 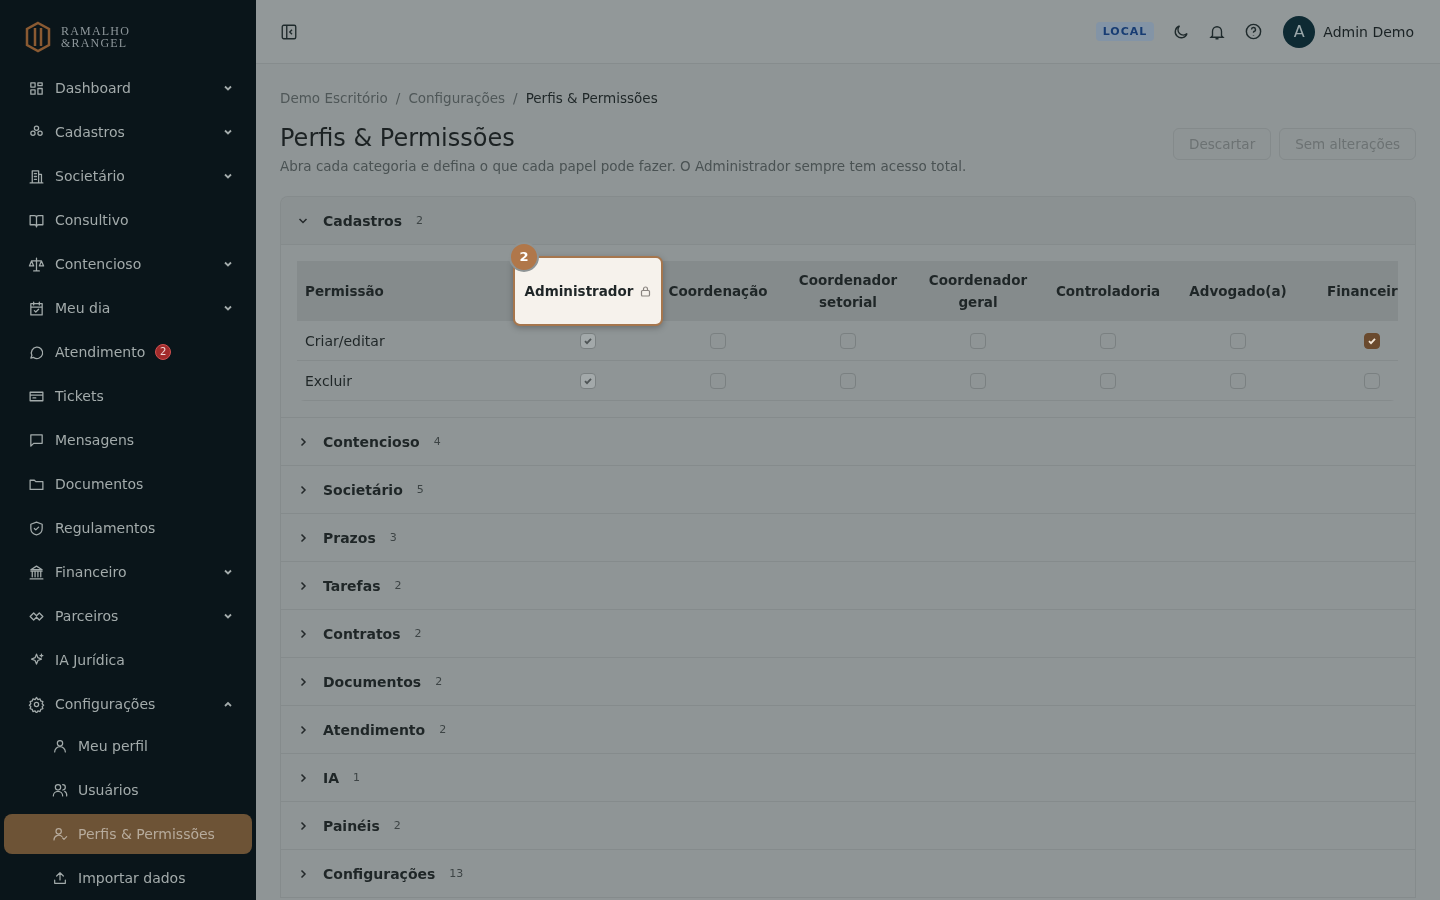 I want to click on category-header: Documentos 2, so click(x=848, y=681).